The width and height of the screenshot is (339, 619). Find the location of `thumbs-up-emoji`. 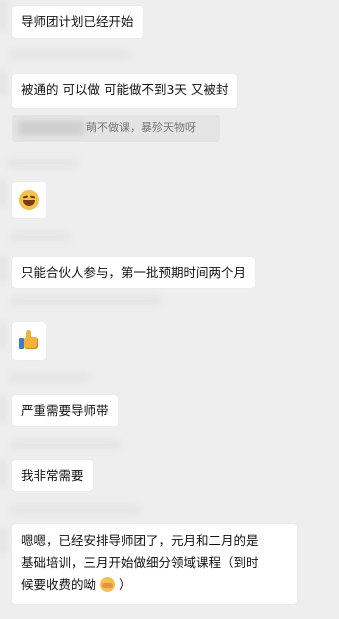

thumbs-up-emoji is located at coordinates (29, 340).